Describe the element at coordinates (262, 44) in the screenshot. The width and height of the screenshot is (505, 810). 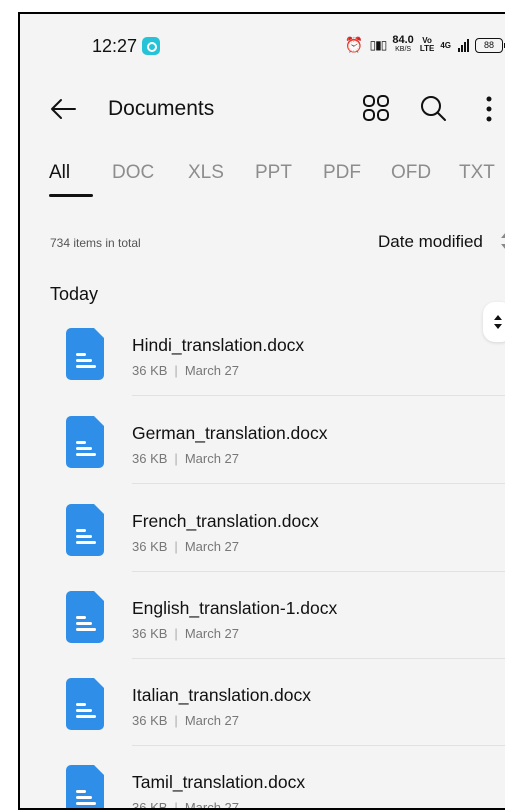
I see `status-bar: 12:27 ⏰ ▯▮▯ 84.0 KB/S Vo LTE 4G 88` at that location.